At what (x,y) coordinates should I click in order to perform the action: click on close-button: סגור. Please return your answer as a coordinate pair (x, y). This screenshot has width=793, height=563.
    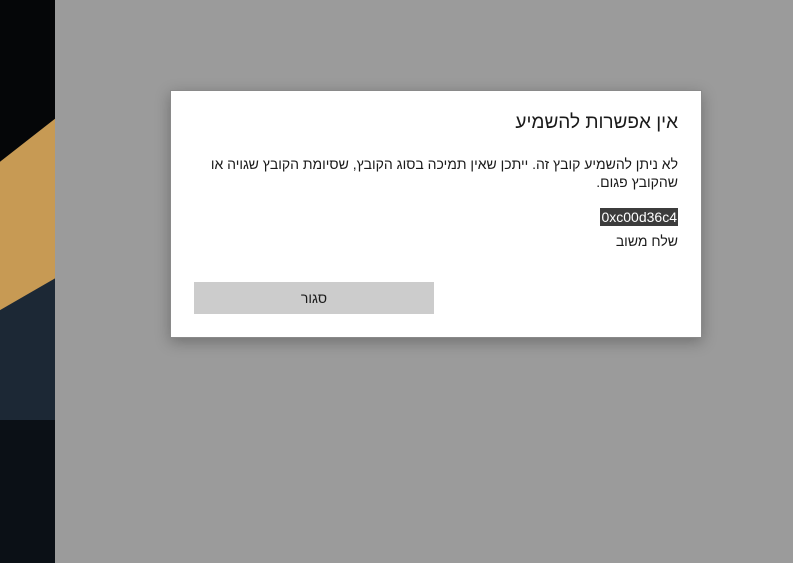
    Looking at the image, I should click on (314, 298).